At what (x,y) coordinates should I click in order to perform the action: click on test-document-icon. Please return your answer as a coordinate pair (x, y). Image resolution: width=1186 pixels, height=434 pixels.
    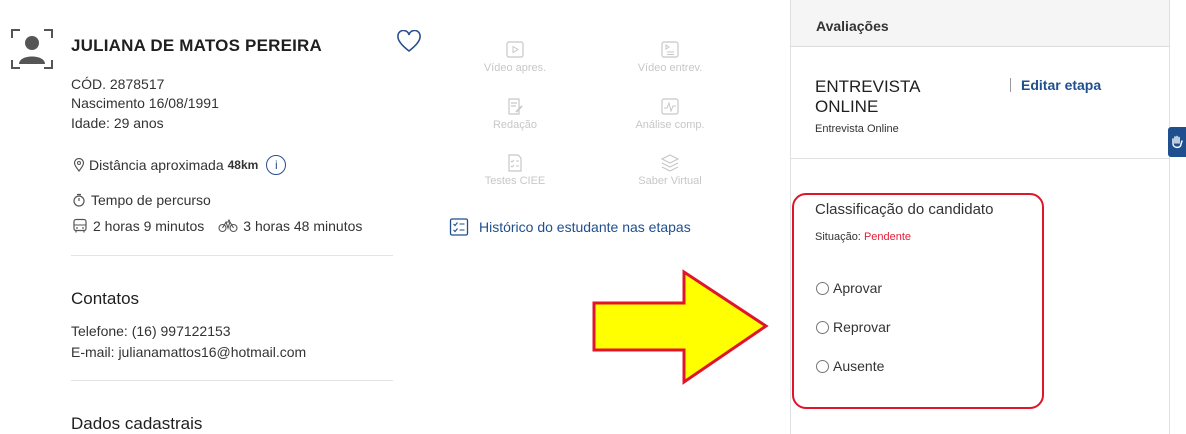
    Looking at the image, I should click on (515, 163).